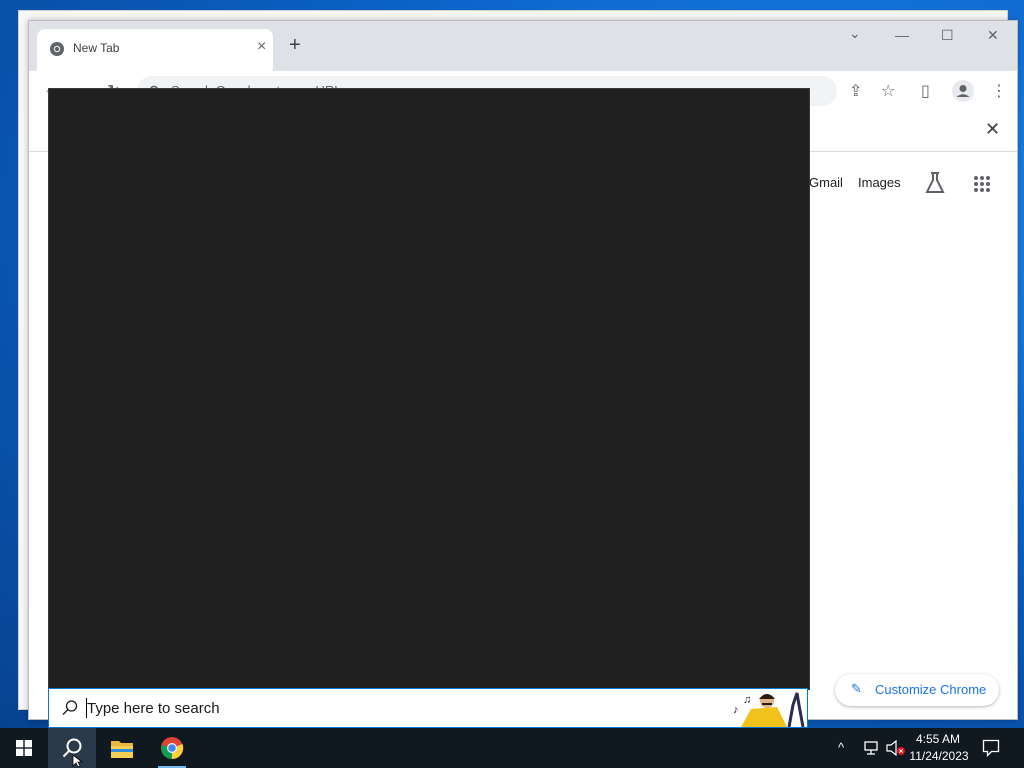  I want to click on tab-strip: New Tab × + ⌄ — ☐ ✕, so click(523, 46).